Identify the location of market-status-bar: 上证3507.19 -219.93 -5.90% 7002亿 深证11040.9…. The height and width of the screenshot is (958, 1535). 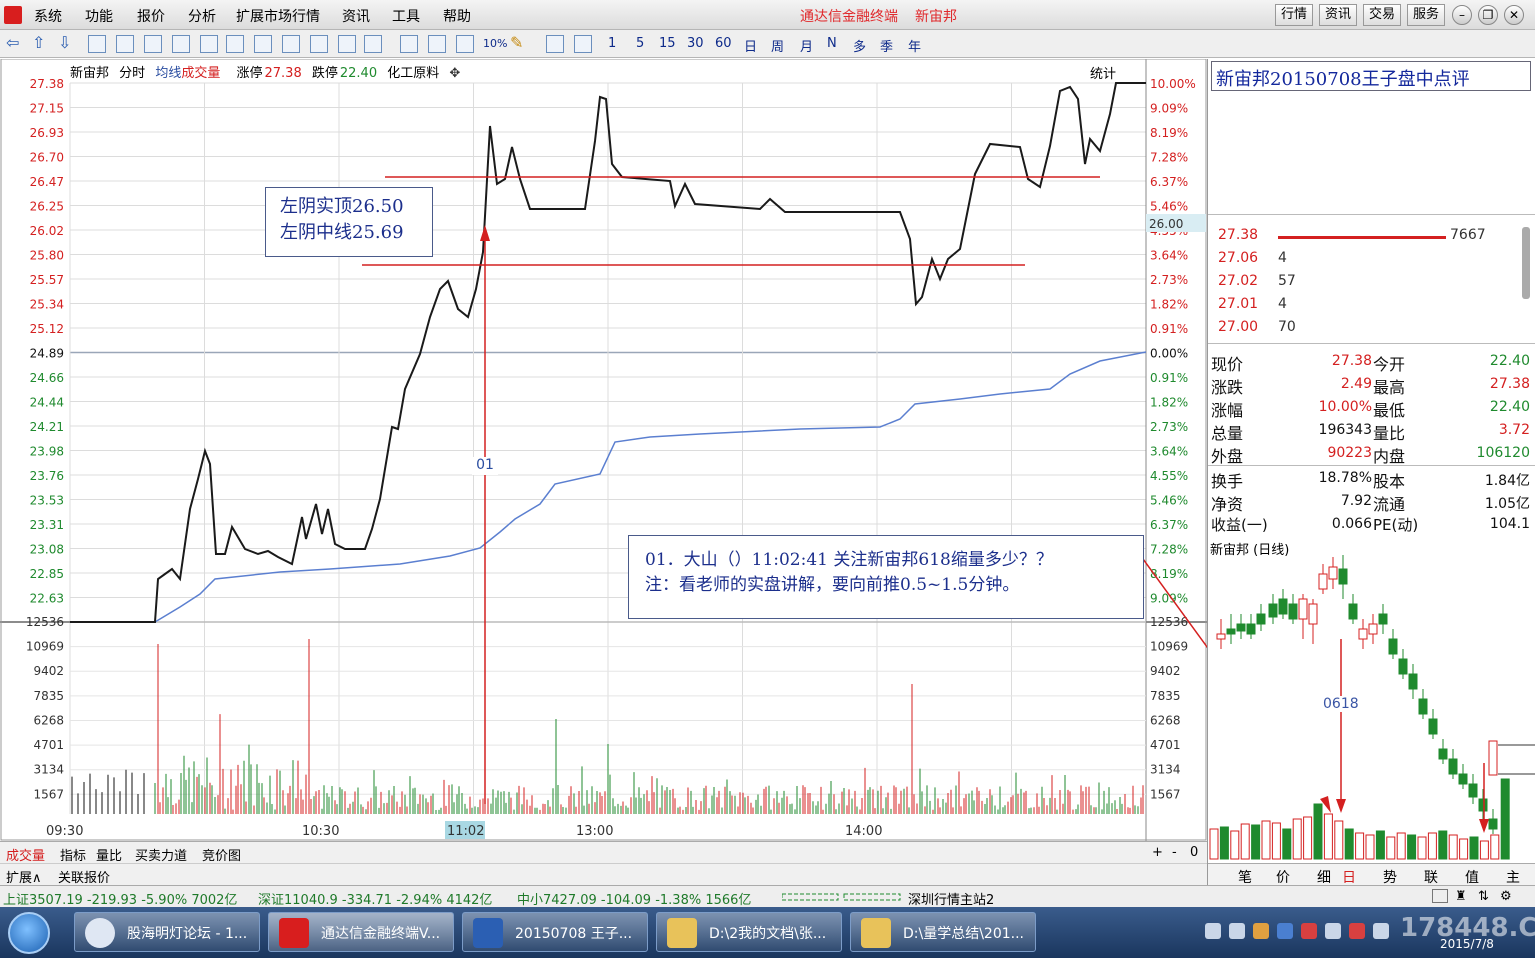
(767, 896).